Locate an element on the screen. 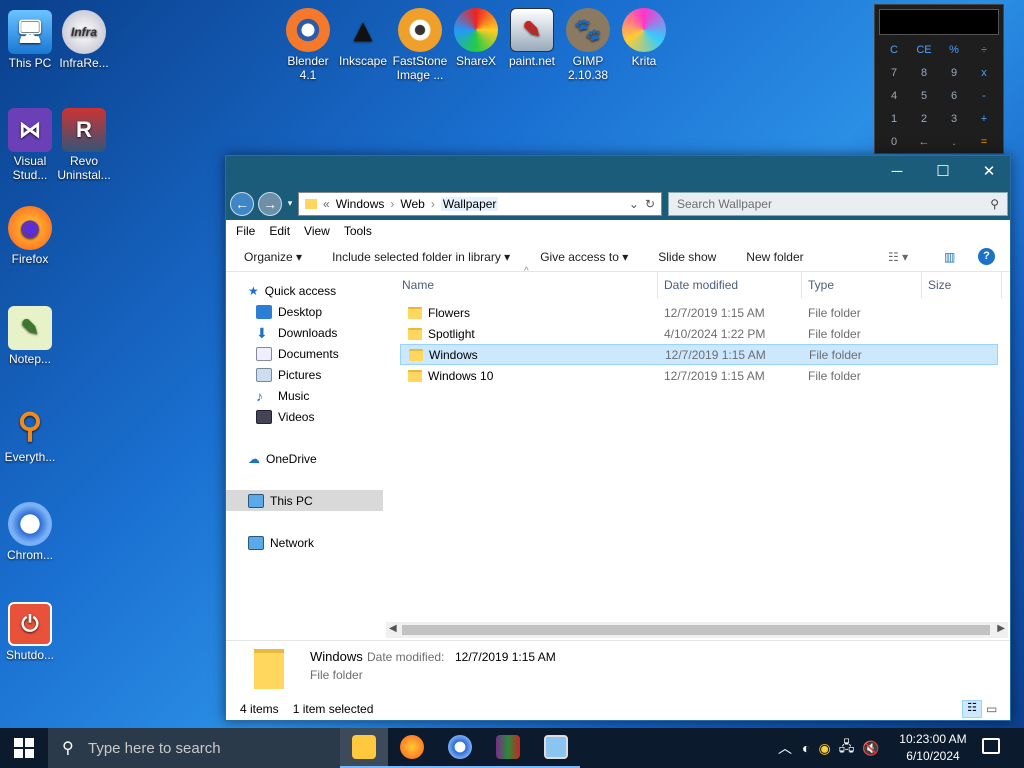 The height and width of the screenshot is (768, 1024). breadcrumb-wallpaper: Wallpaper is located at coordinates (469, 204).